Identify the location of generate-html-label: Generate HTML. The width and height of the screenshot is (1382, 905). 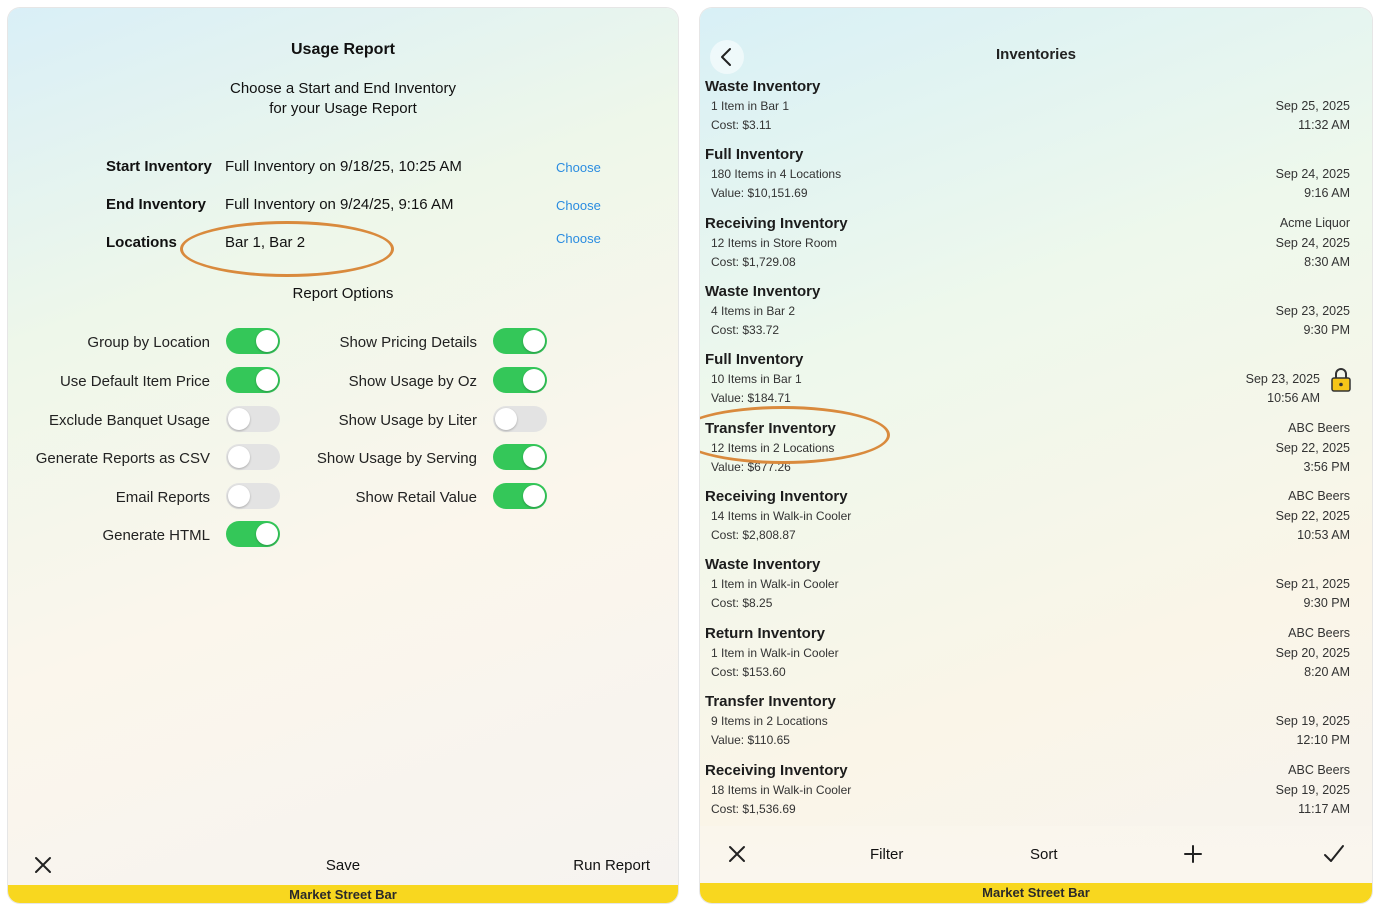
(156, 535).